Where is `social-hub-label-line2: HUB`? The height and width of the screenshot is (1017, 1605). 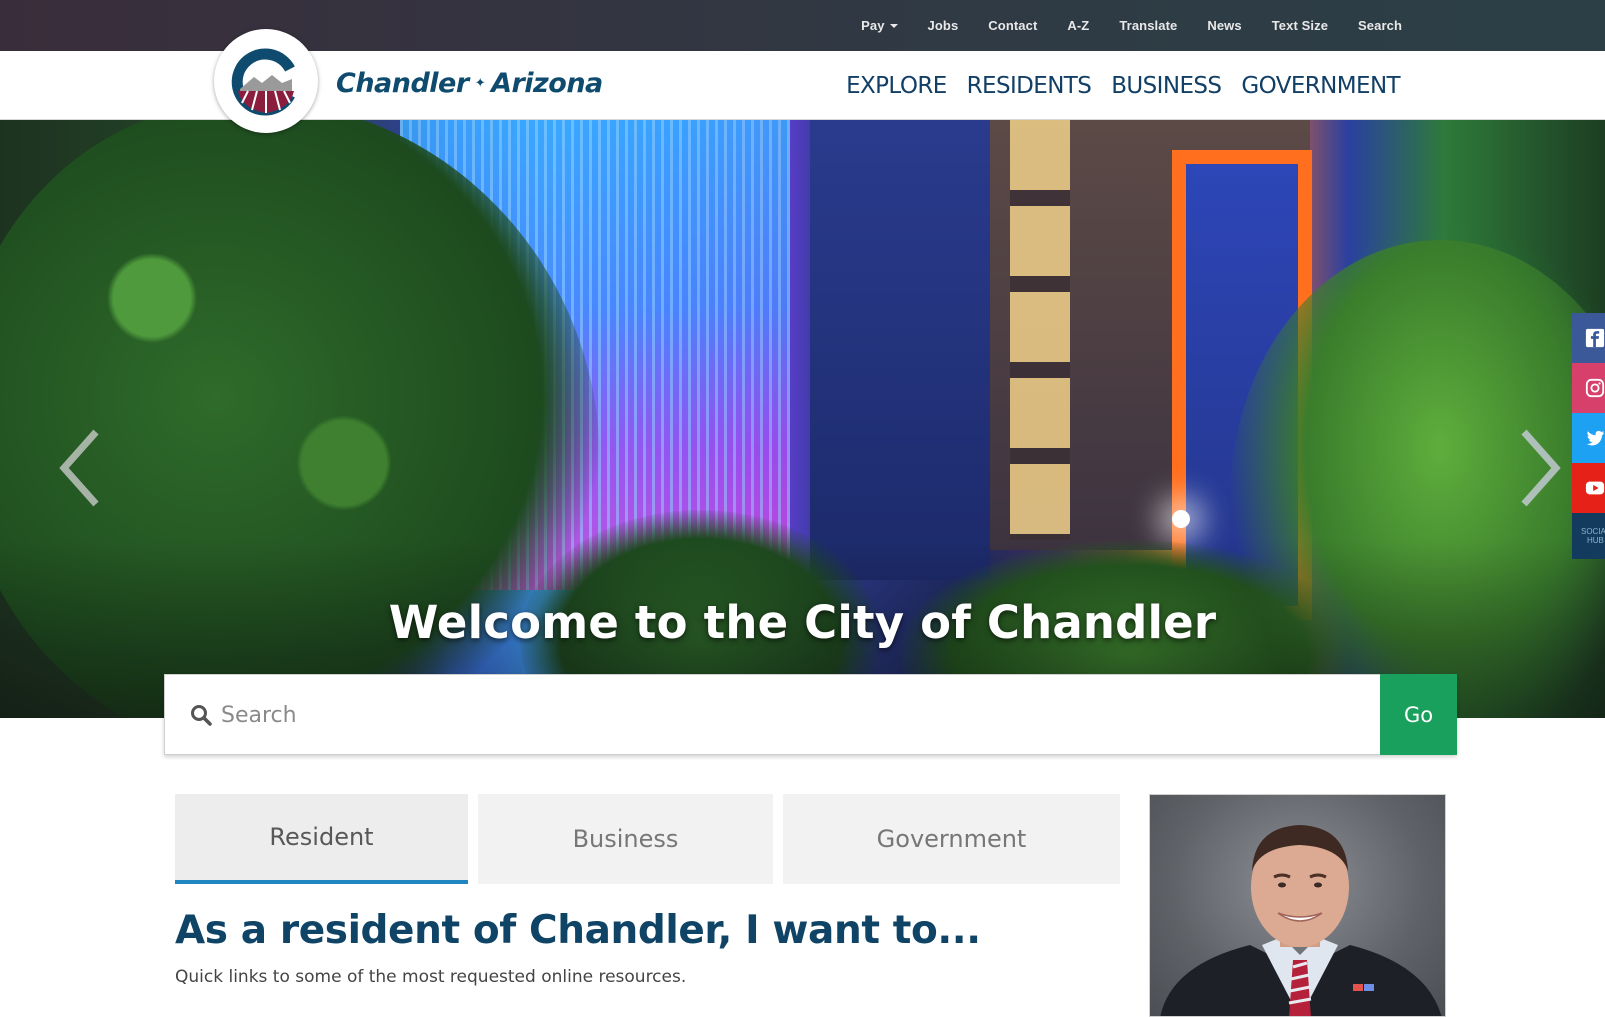 social-hub-label-line2: HUB is located at coordinates (1595, 540).